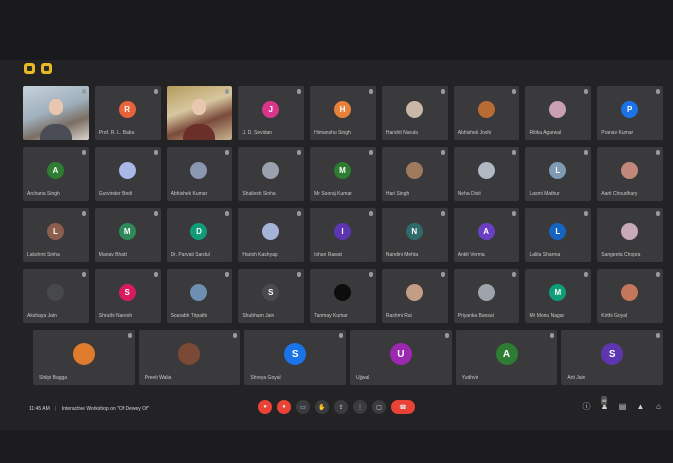 The image size is (673, 463). I want to click on participant-tile: S Arti Jain, so click(612, 357).